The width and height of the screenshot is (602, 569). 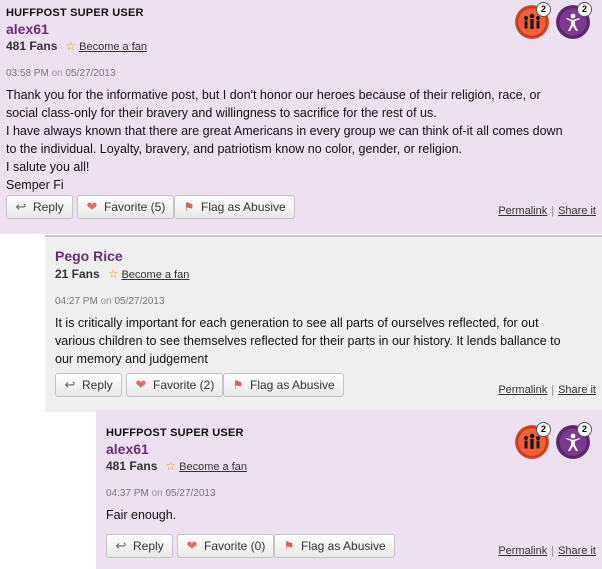 I want to click on timestamp: 04:27 PM on 05/27/2013, so click(x=110, y=301).